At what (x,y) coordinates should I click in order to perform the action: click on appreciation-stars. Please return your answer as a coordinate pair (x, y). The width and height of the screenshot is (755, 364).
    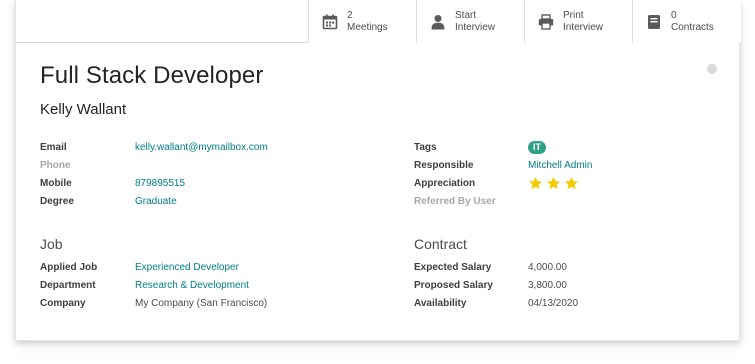
    Looking at the image, I should click on (553, 183).